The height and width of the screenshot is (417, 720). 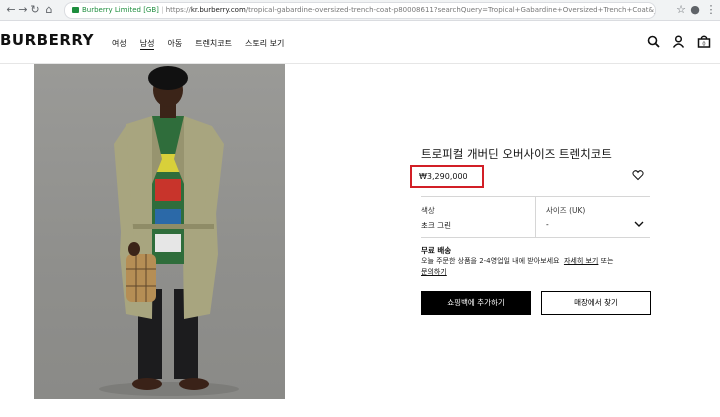 I want to click on product-price: ₩3,290,000, so click(x=443, y=176).